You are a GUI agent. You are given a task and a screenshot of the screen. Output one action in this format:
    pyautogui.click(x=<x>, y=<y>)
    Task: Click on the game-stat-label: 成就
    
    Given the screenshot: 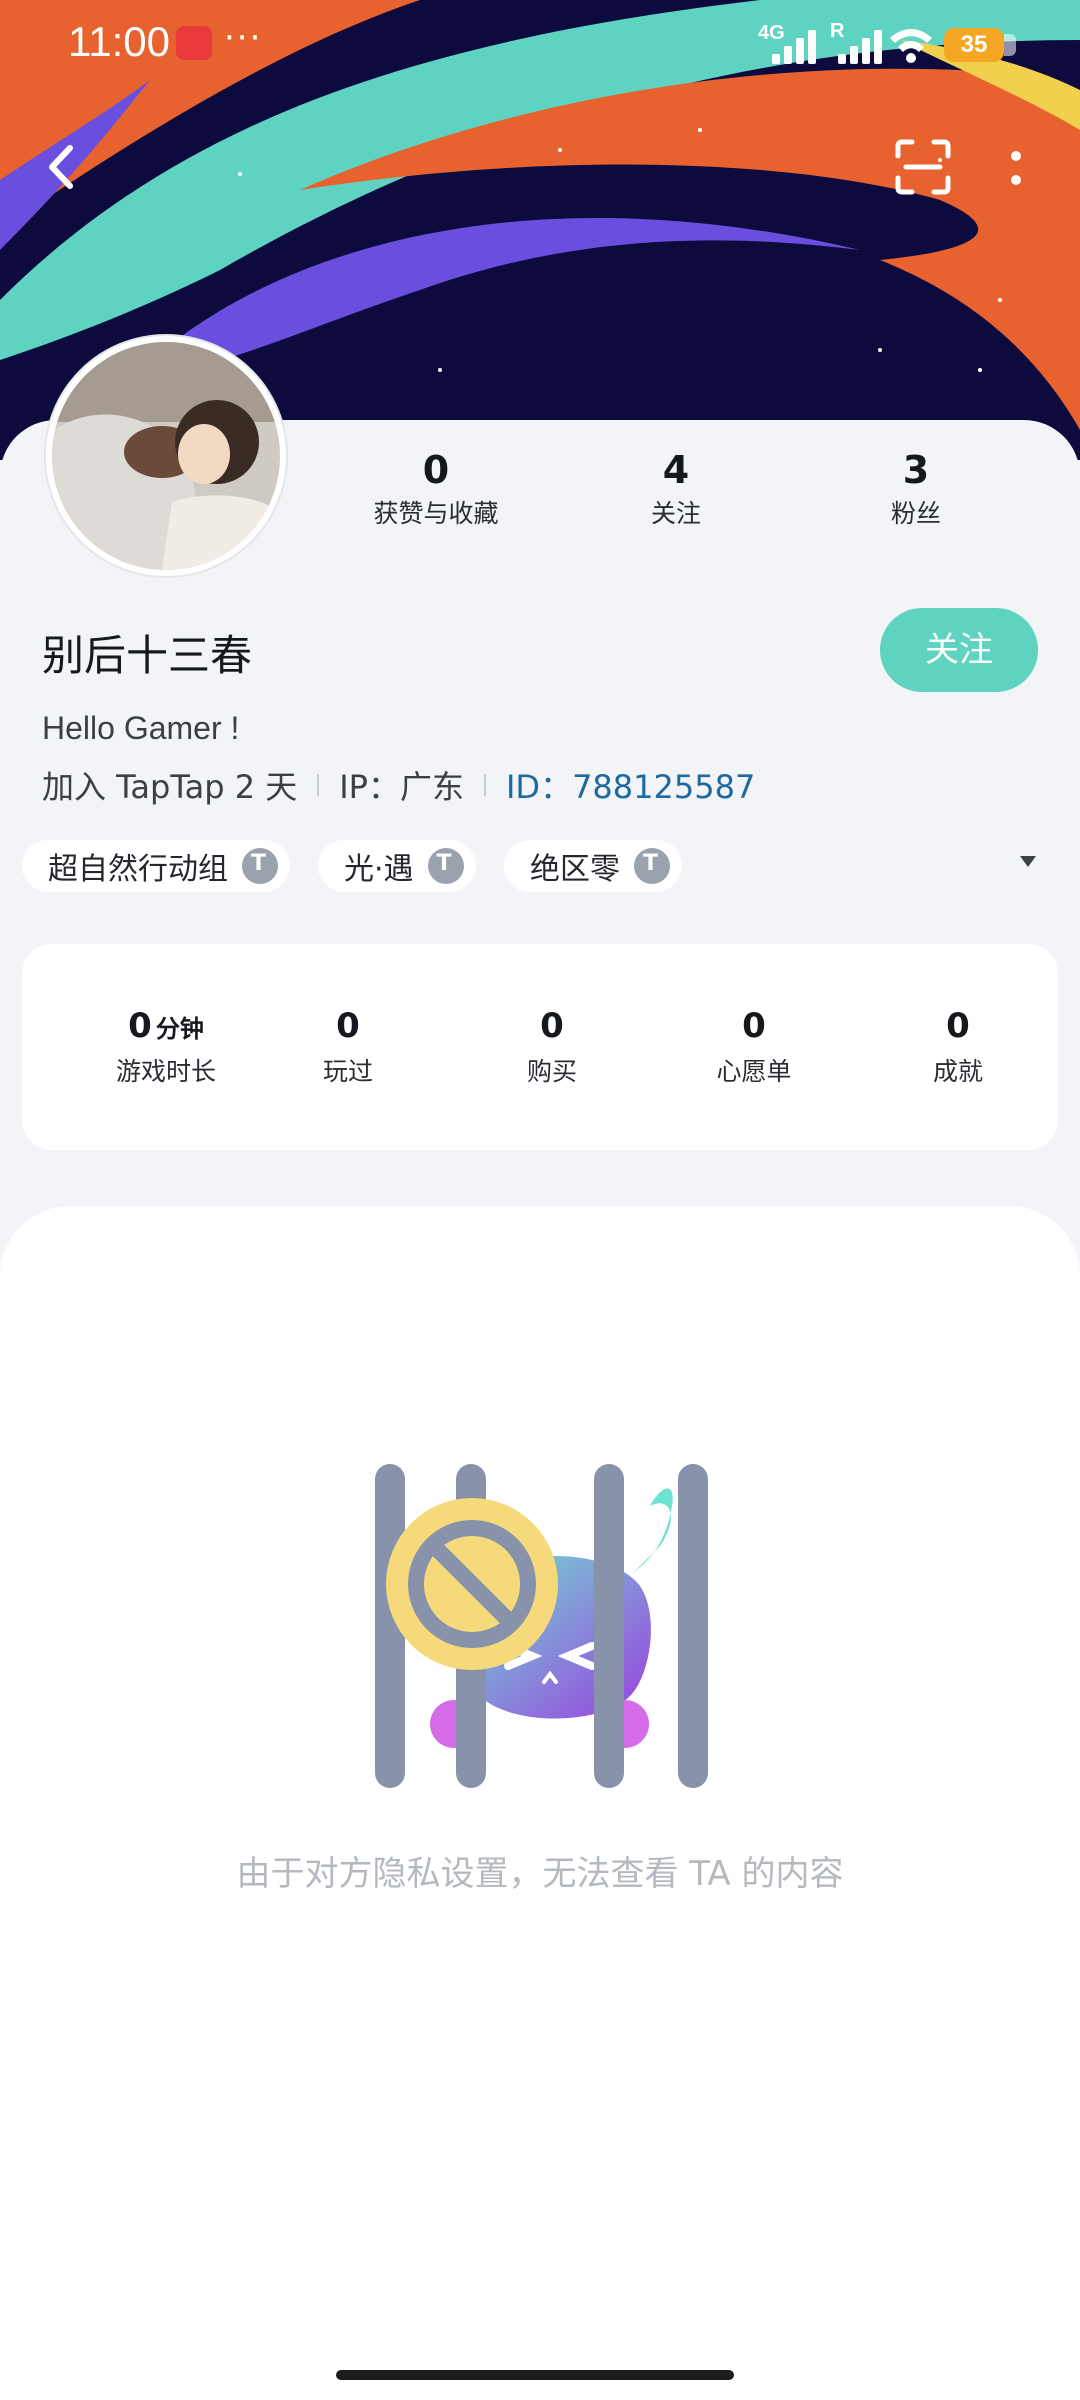 What is the action you would take?
    pyautogui.click(x=957, y=1071)
    